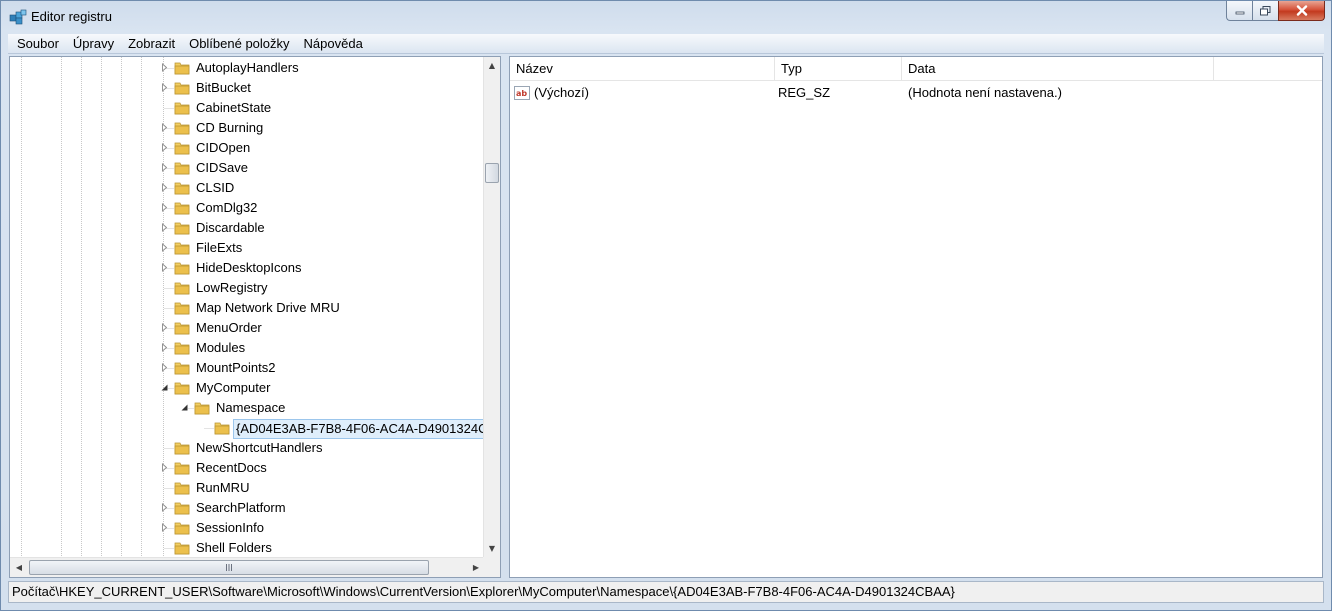 Image resolution: width=1332 pixels, height=611 pixels. Describe the element at coordinates (247, 148) in the screenshot. I see `tree-item: CIDOpen` at that location.